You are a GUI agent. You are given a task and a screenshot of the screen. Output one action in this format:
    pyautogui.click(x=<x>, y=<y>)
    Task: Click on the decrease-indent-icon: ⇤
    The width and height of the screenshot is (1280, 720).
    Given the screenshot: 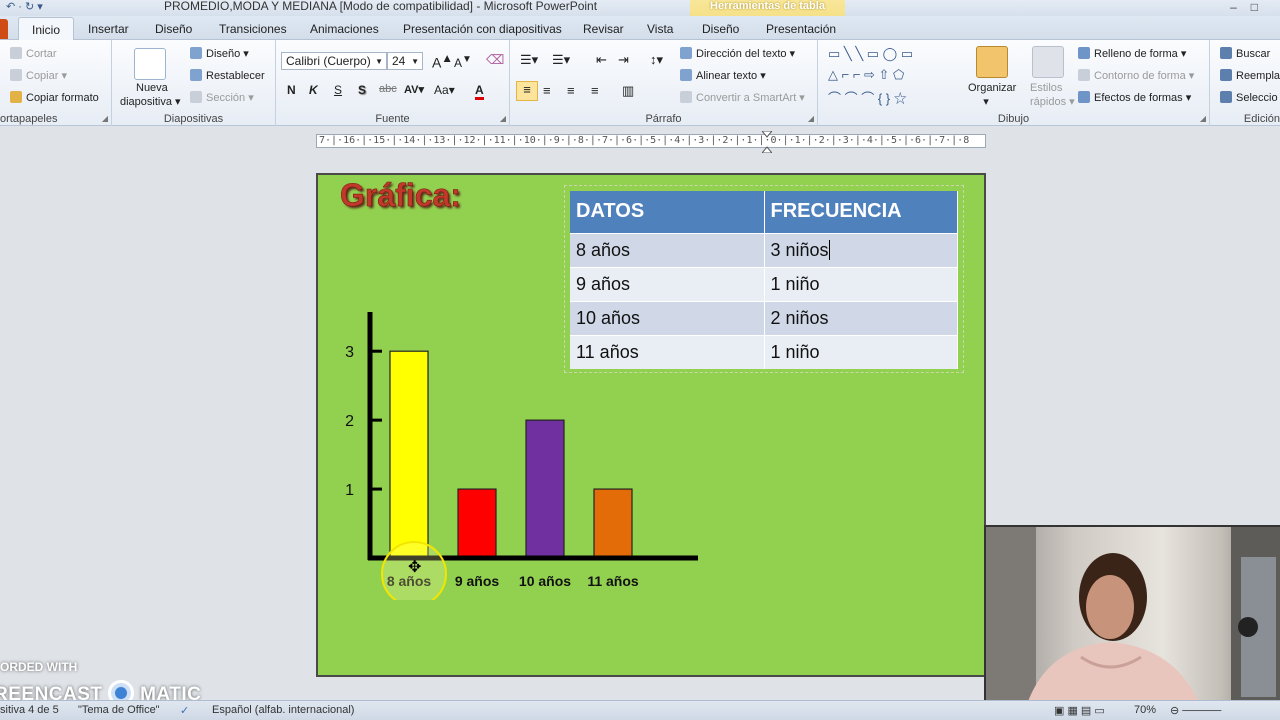 What is the action you would take?
    pyautogui.click(x=601, y=60)
    